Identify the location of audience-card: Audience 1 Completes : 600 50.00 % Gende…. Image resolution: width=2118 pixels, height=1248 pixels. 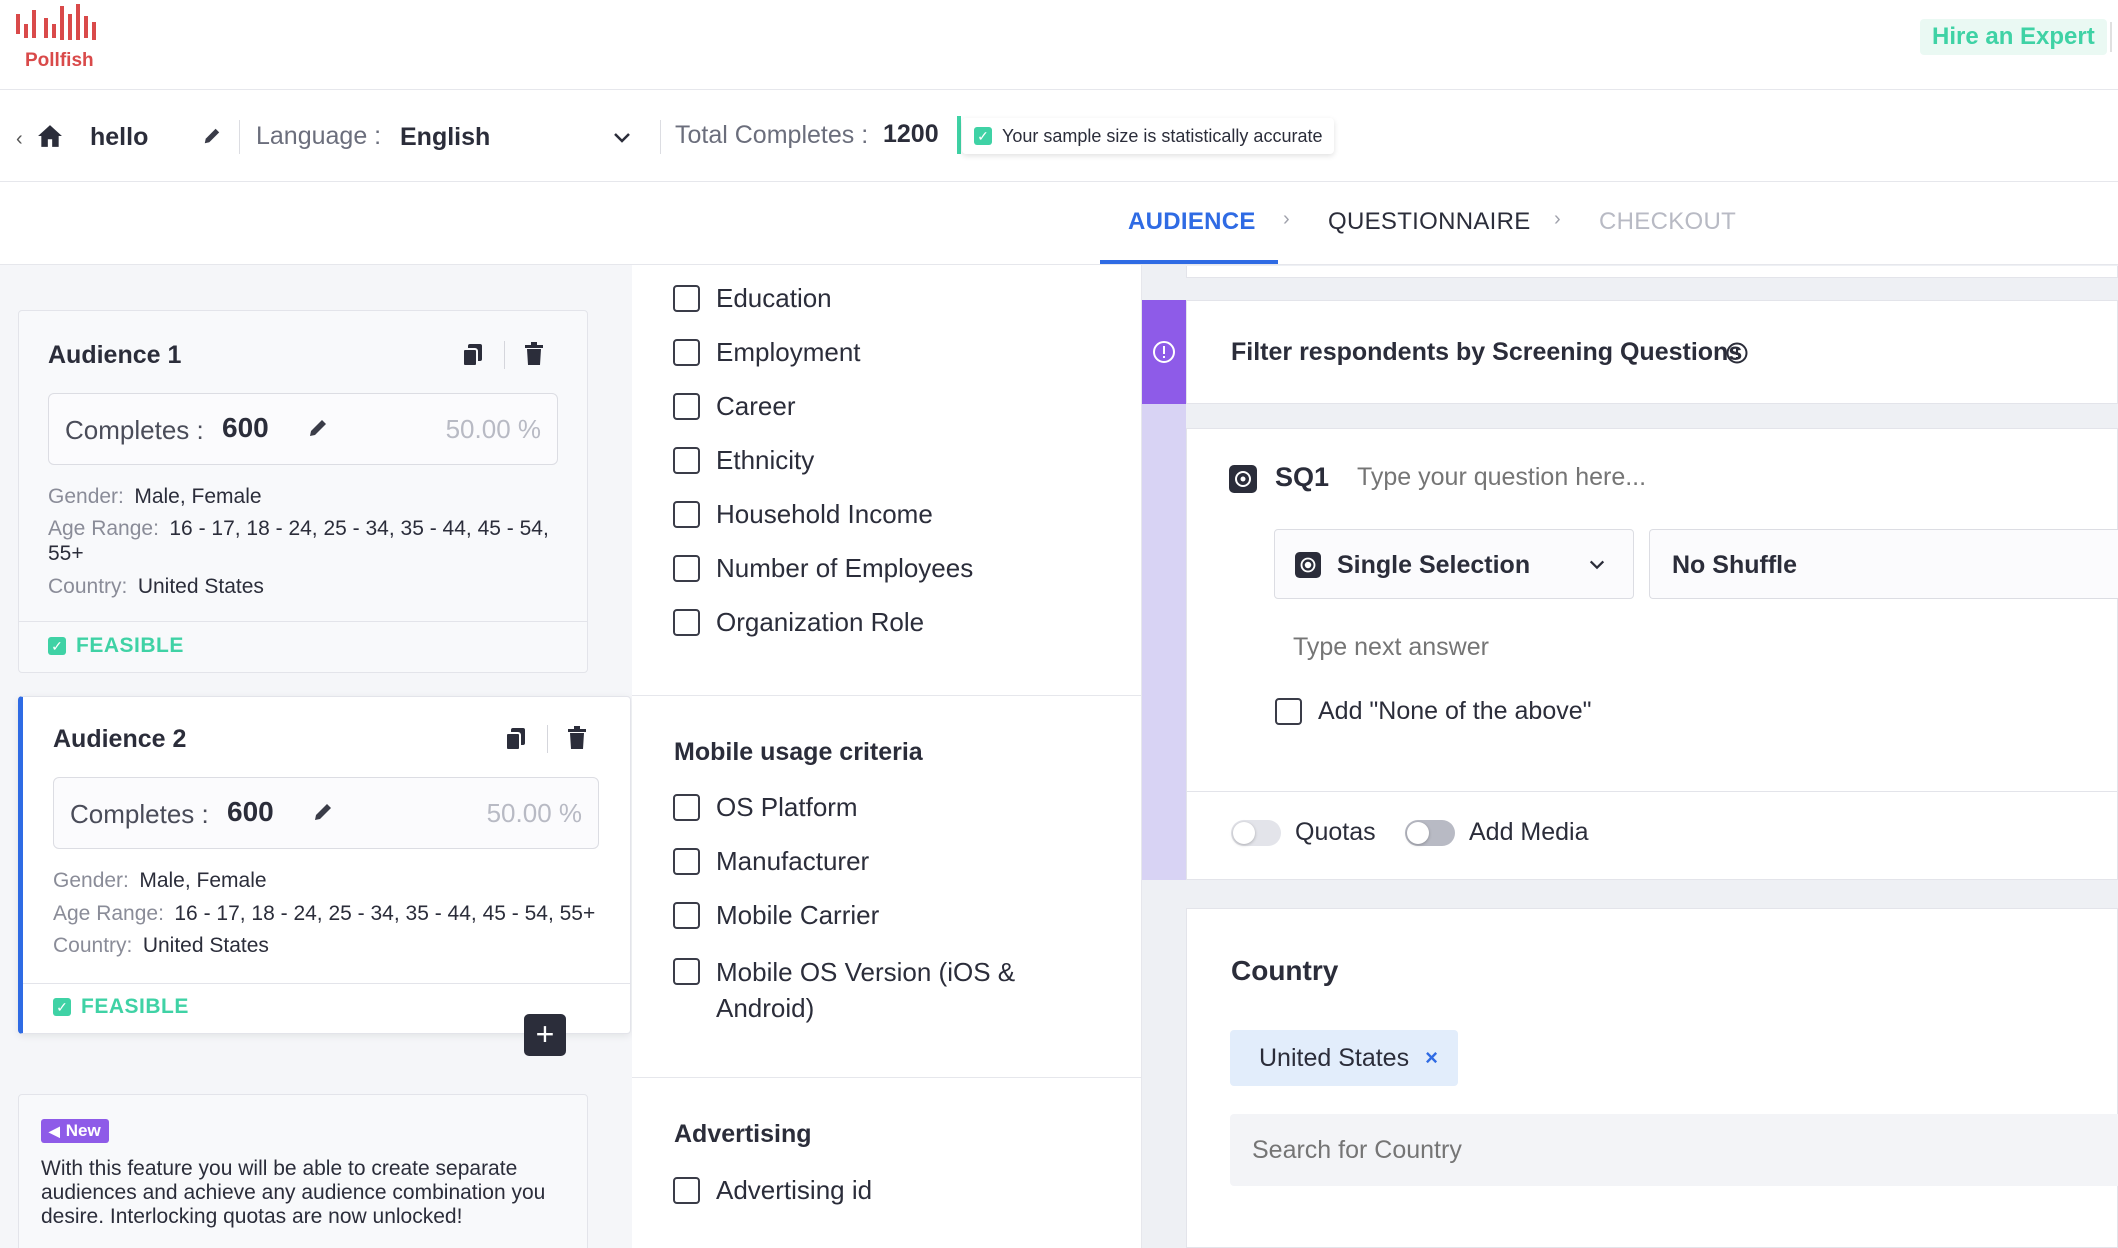
(303, 491).